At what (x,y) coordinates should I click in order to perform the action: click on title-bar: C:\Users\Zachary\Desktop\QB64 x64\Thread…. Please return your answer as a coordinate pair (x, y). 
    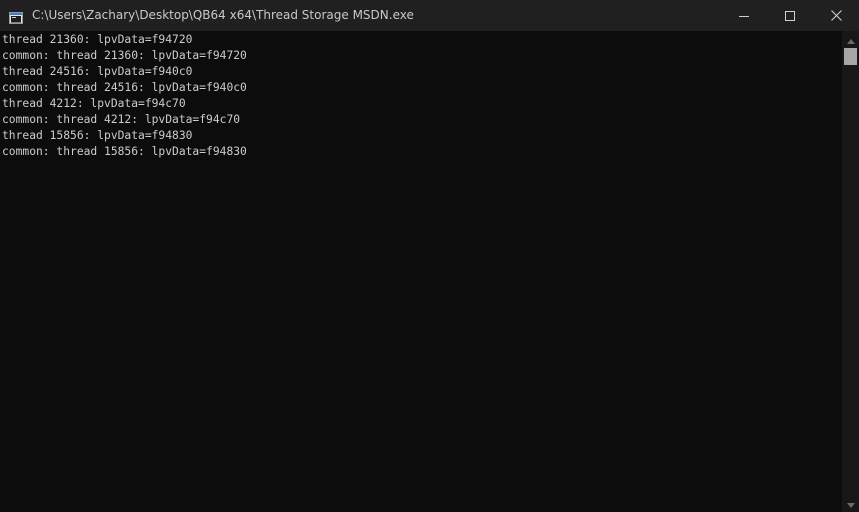
    Looking at the image, I should click on (429, 15).